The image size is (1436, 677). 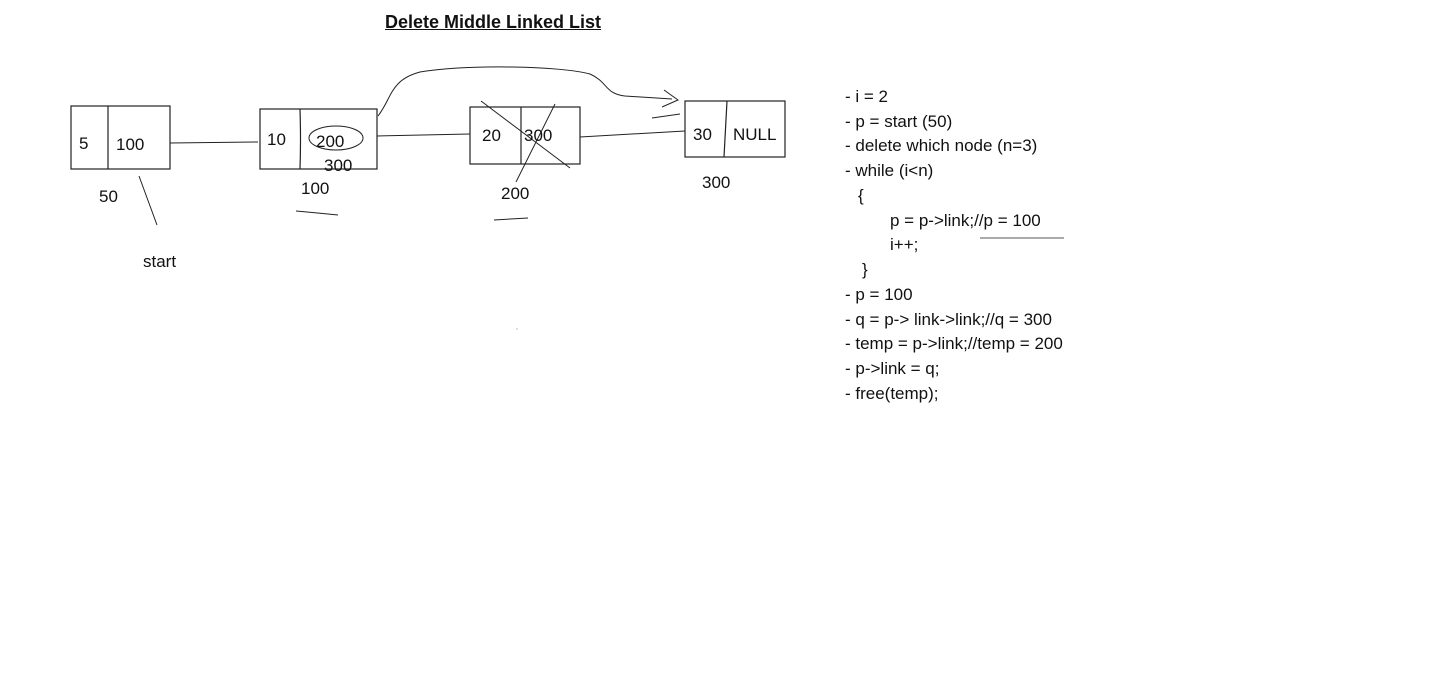 I want to click on code-line: p = p->link;//p = 100, so click(x=965, y=220).